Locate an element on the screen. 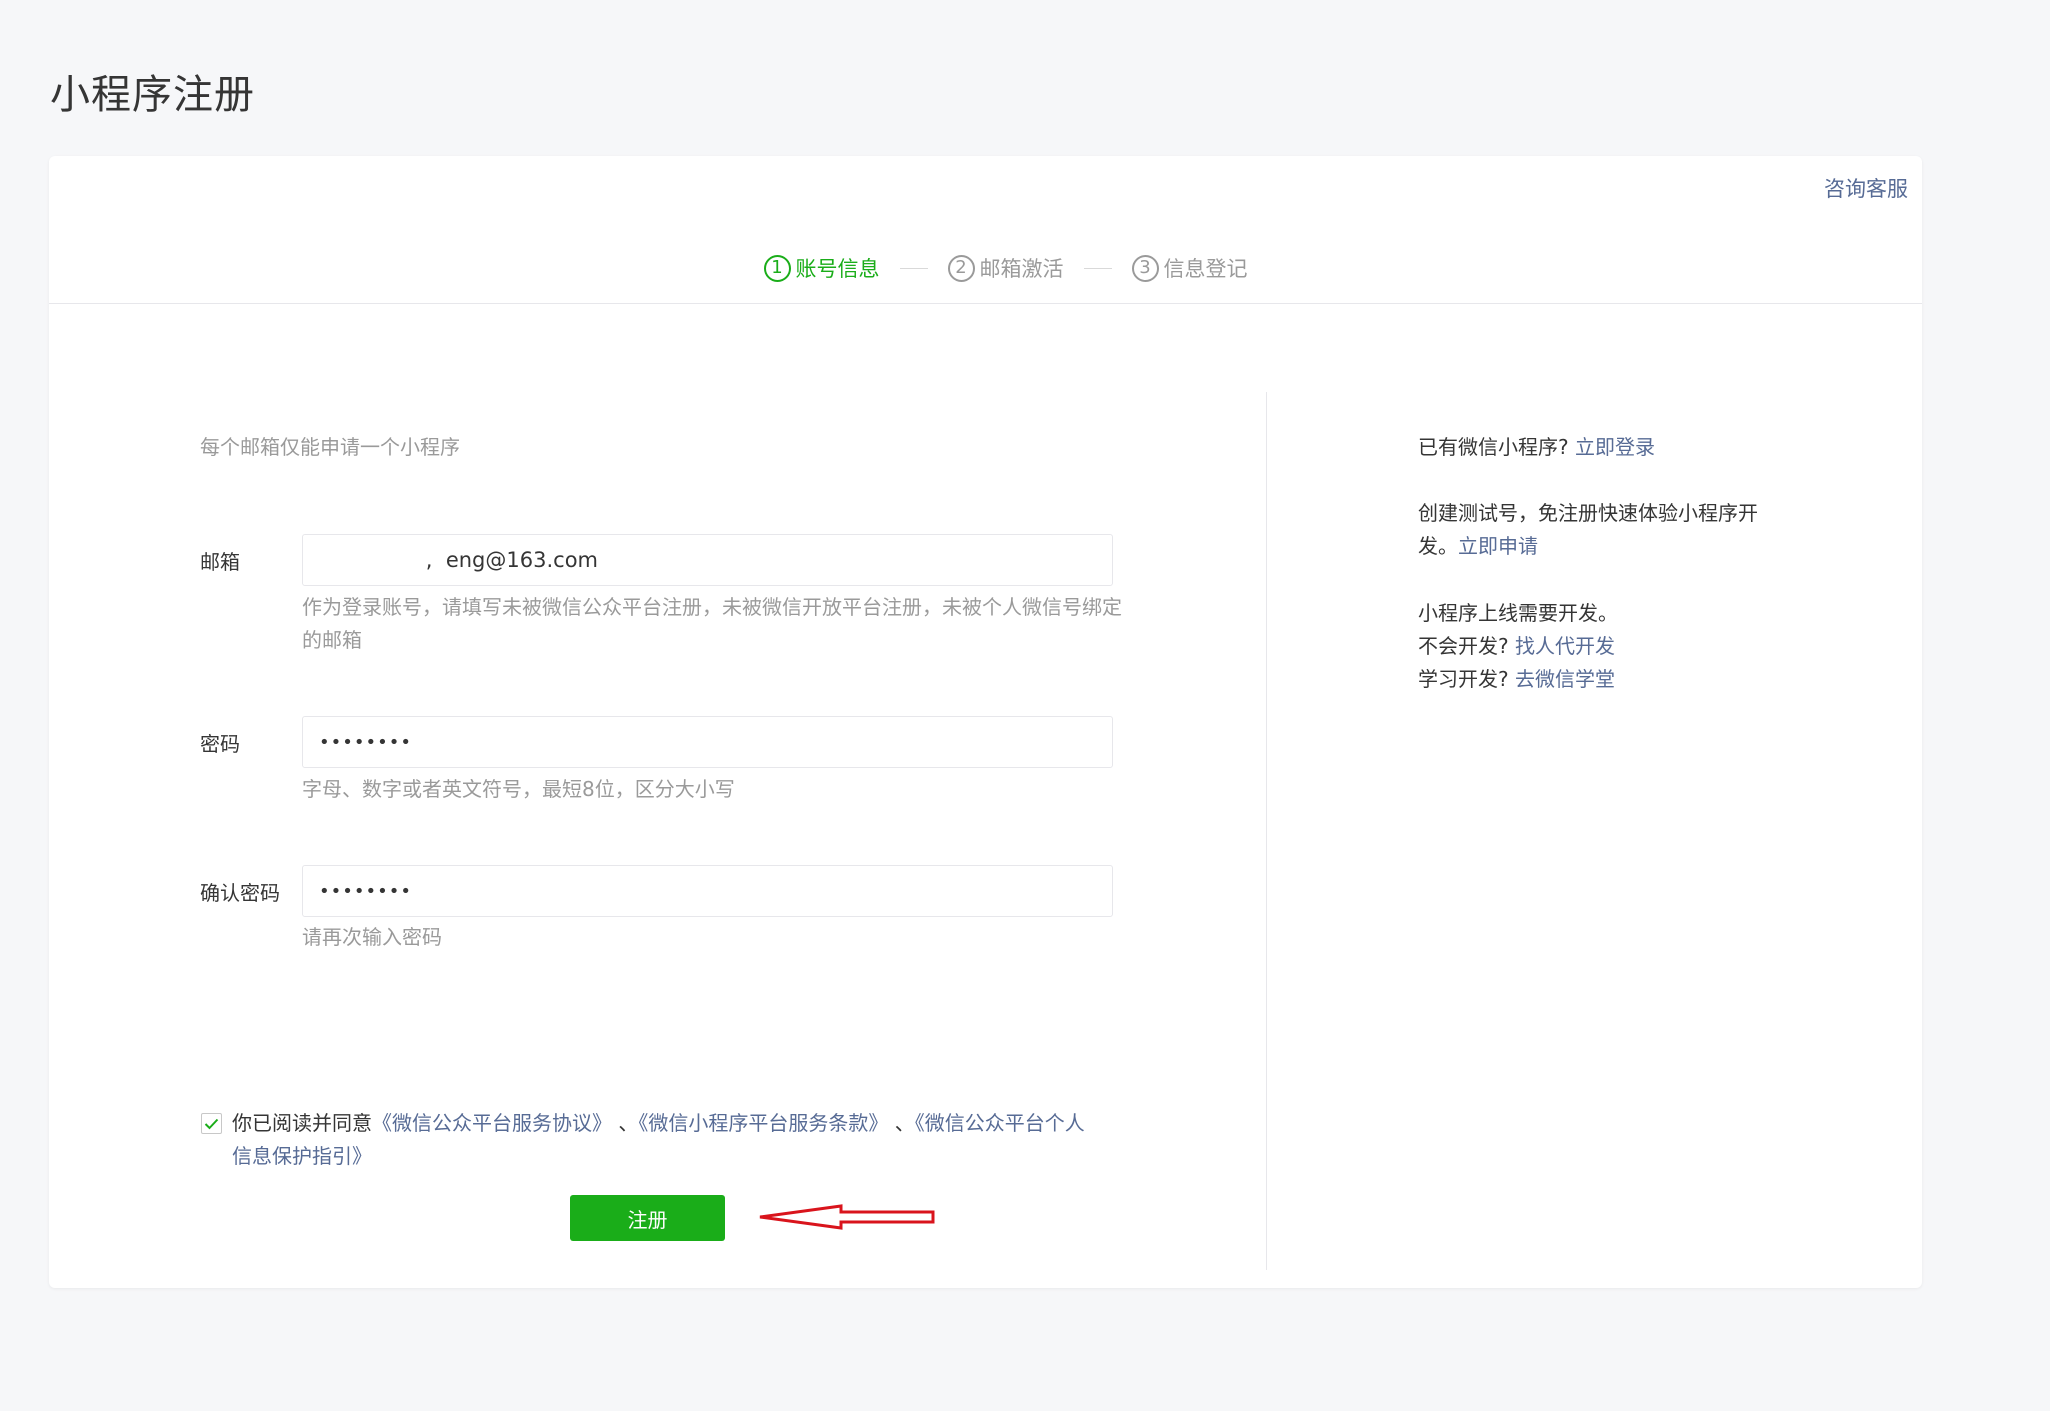 The image size is (2050, 1411). test-account-block: 创建测试号，免注册快速体验小程序开发。立即申请 is located at coordinates (1598, 530).